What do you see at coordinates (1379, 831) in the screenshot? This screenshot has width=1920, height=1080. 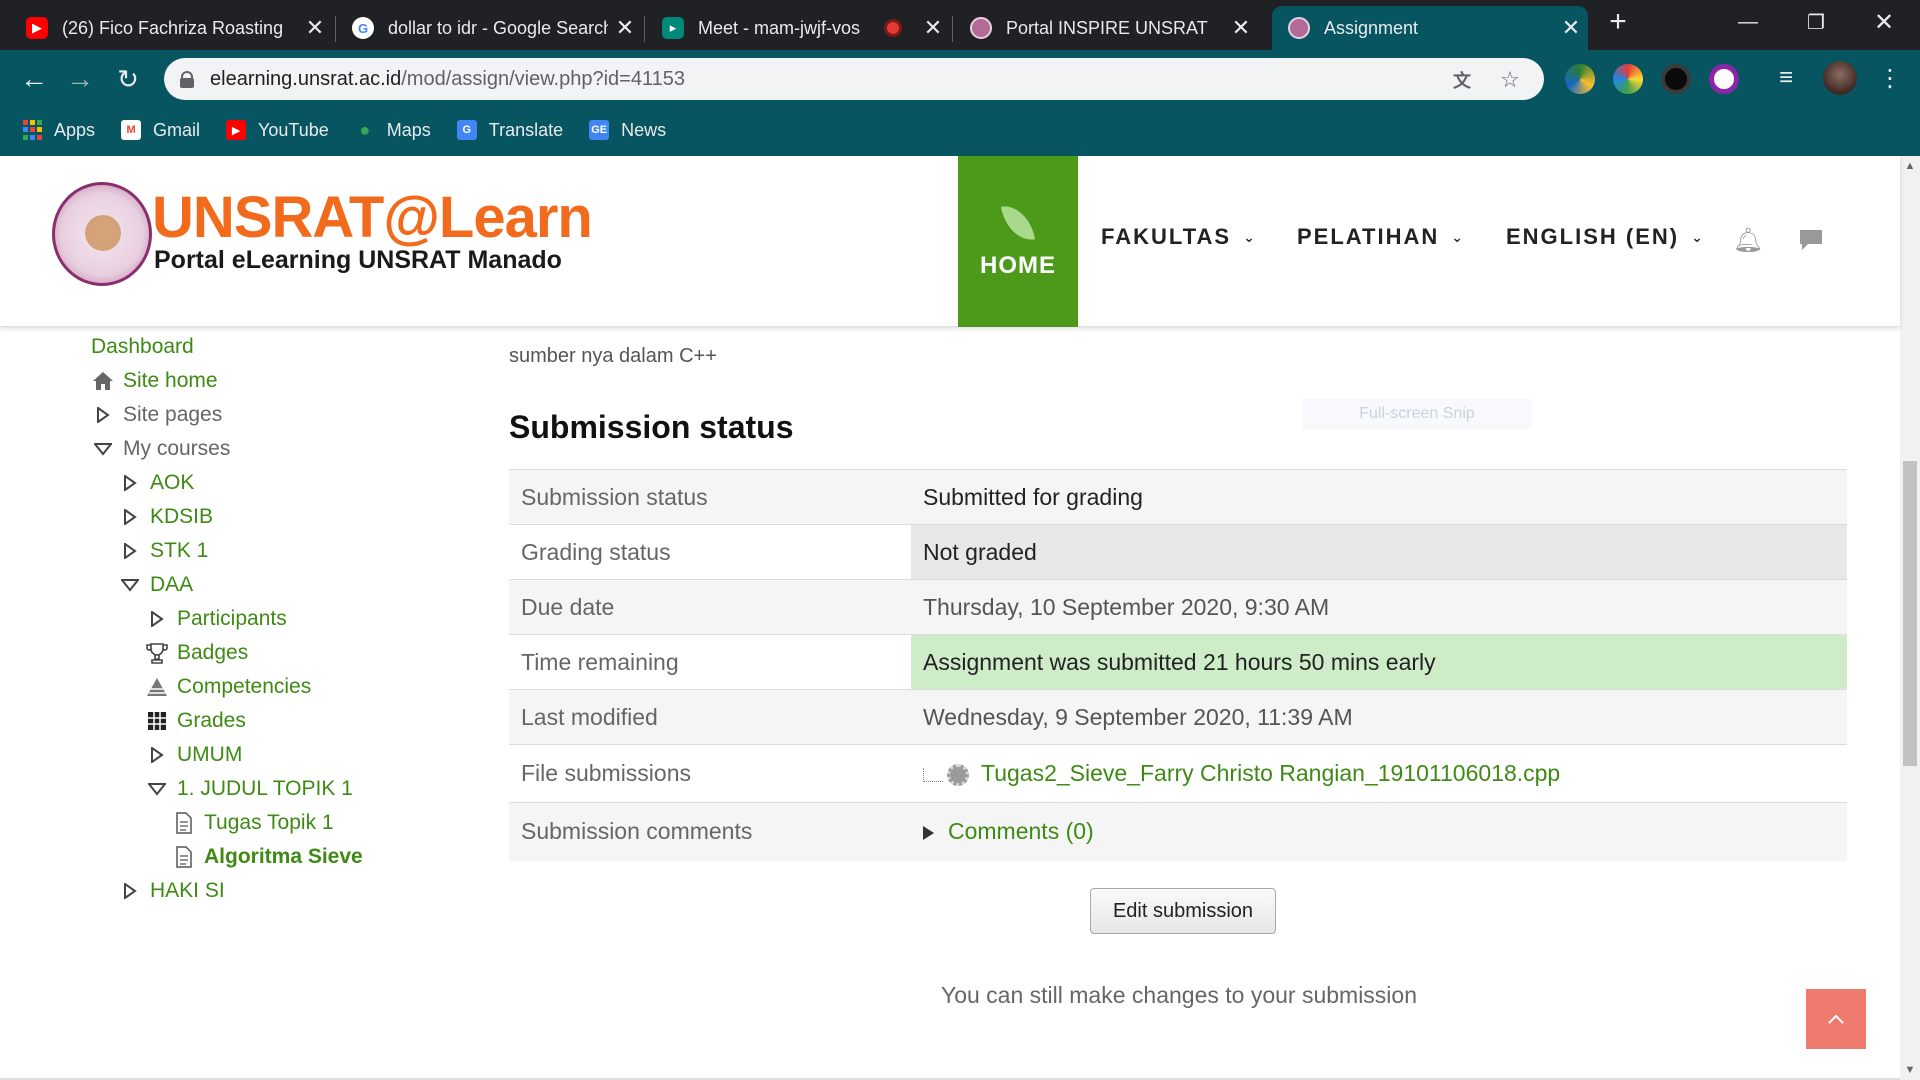 I see `comments-cell: Comments (0)` at bounding box center [1379, 831].